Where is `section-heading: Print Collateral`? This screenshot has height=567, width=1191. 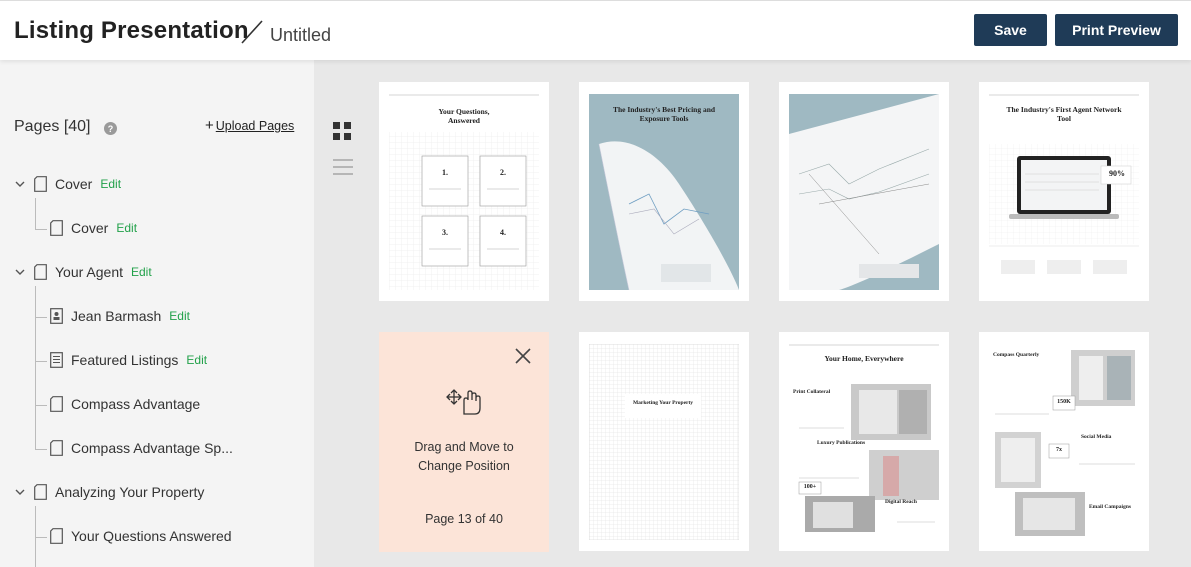
section-heading: Print Collateral is located at coordinates (812, 392).